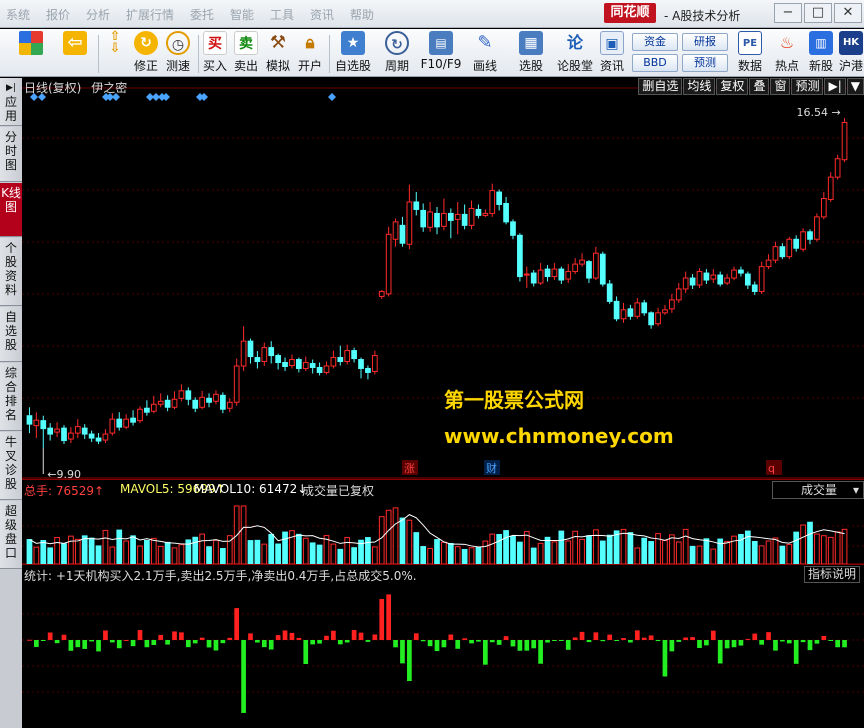 The width and height of the screenshot is (864, 728). What do you see at coordinates (821, 52) in the screenshot?
I see `new-stock-button: ▥ 新股` at bounding box center [821, 52].